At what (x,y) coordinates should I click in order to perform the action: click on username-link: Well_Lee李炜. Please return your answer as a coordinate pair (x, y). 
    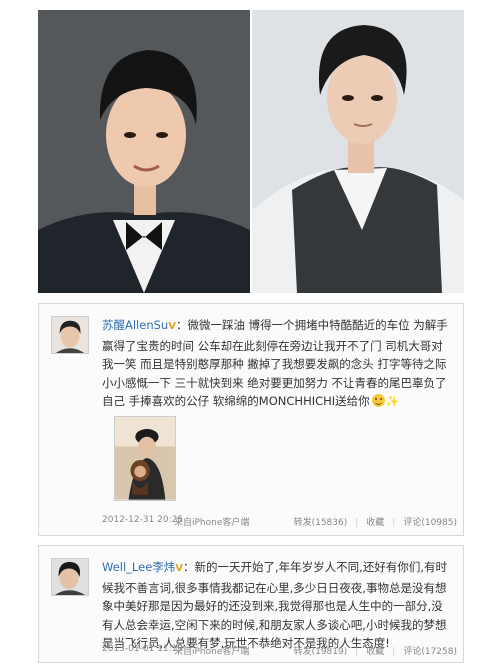
    Looking at the image, I should click on (138, 567).